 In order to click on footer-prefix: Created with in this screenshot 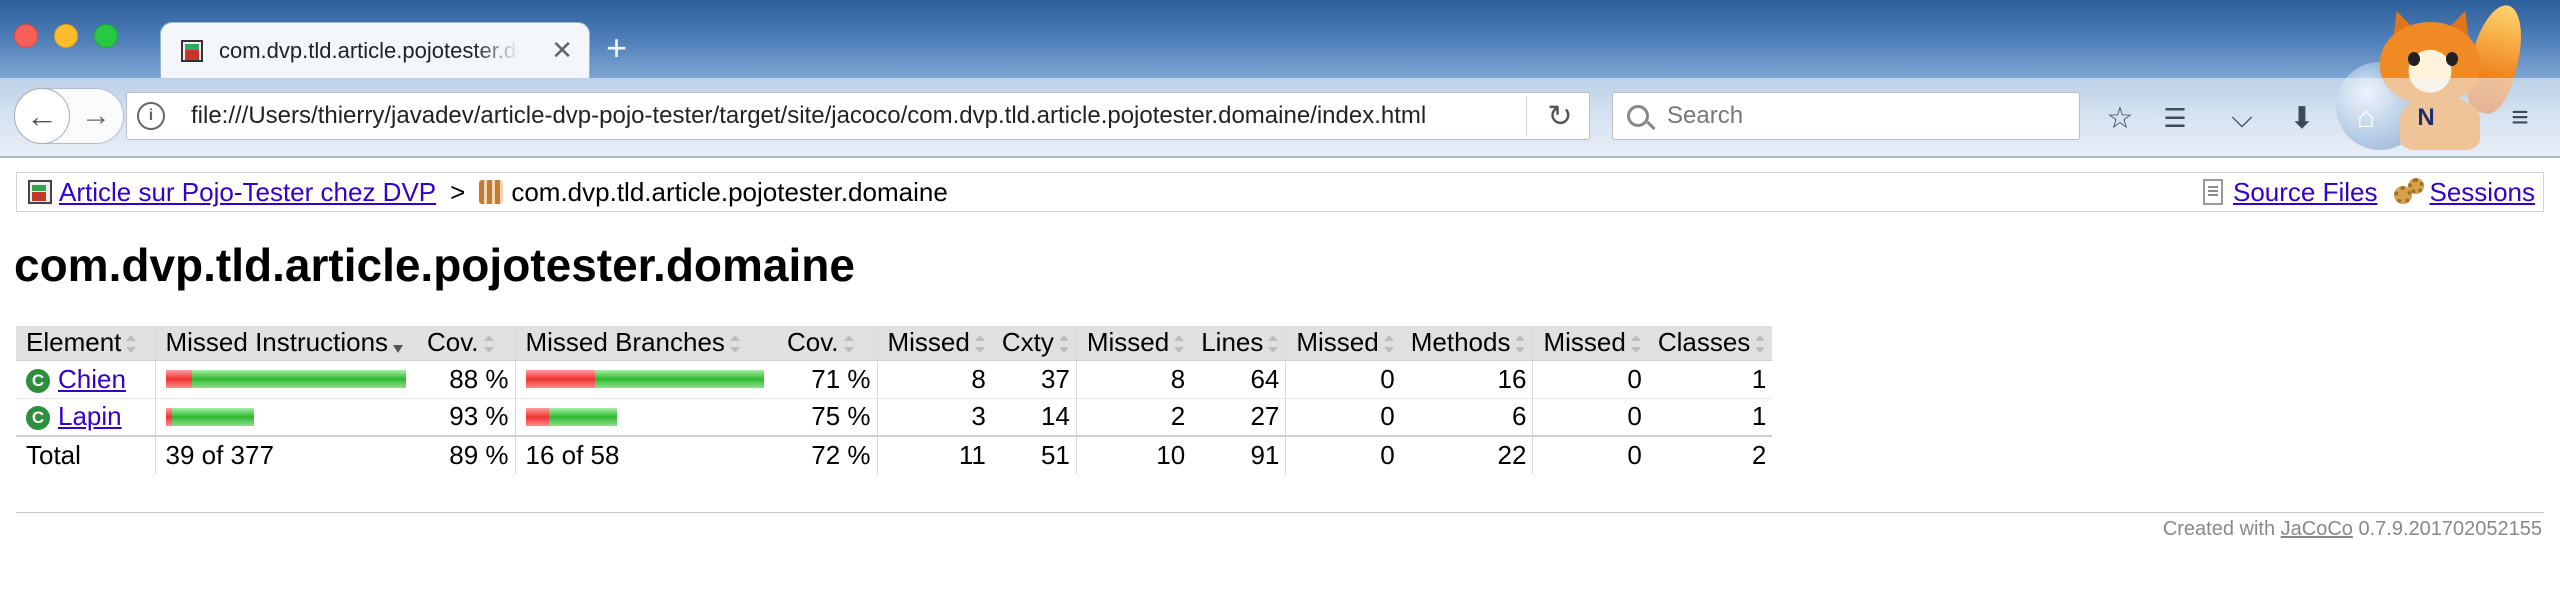, I will do `click(2219, 529)`.